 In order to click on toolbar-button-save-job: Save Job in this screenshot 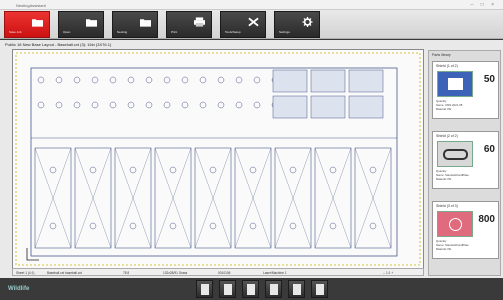, I will do `click(27, 24)`.